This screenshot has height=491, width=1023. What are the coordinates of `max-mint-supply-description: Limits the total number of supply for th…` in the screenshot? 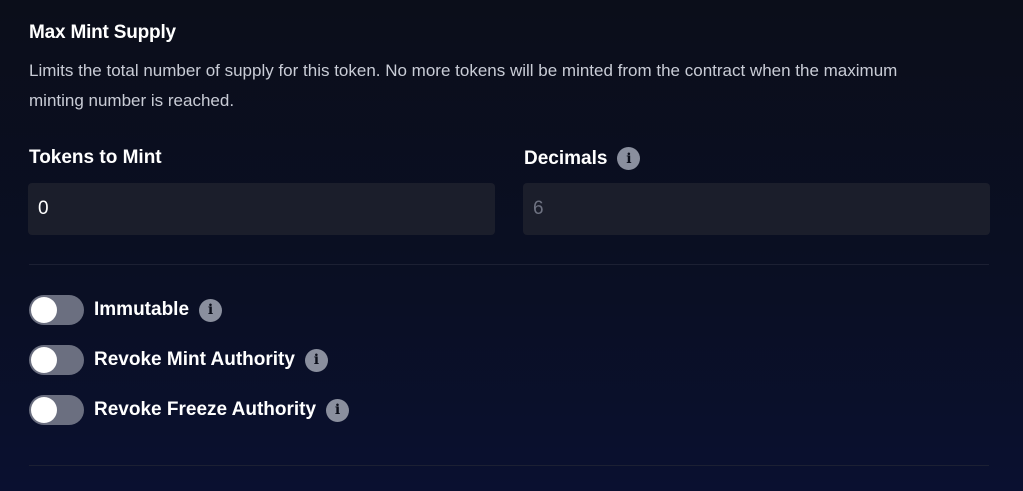 It's located at (463, 85).